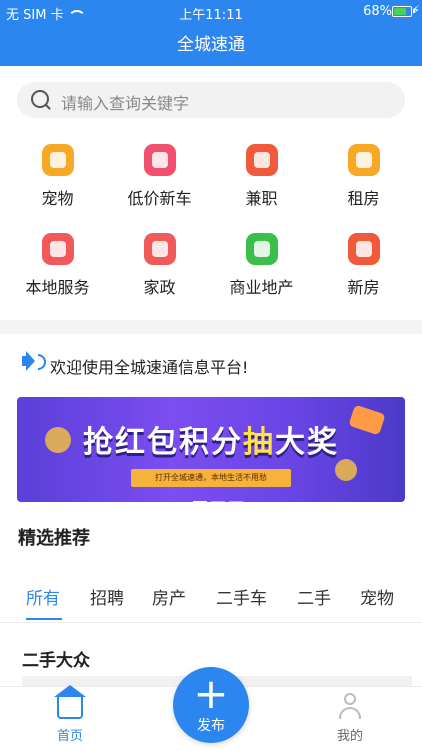 The height and width of the screenshot is (751, 422). Describe the element at coordinates (169, 596) in the screenshot. I see `tab-property: 房产` at that location.